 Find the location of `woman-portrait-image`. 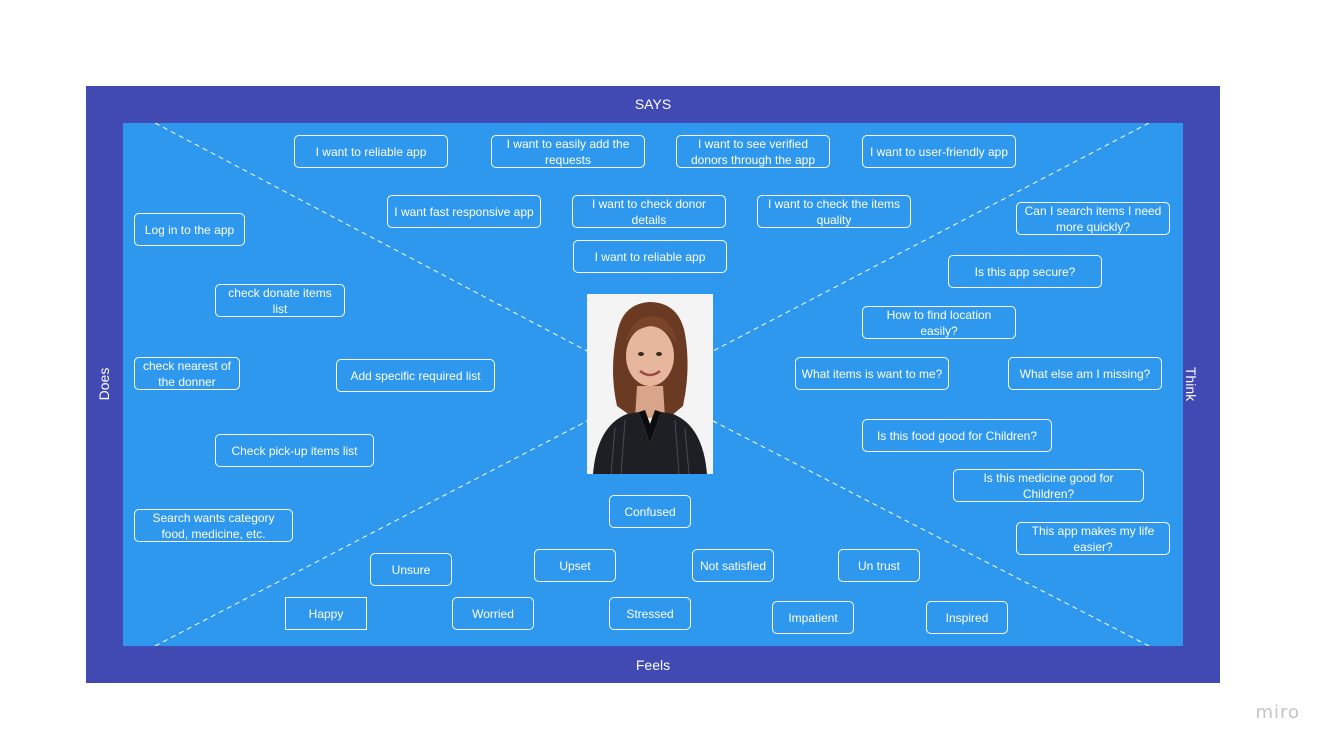

woman-portrait-image is located at coordinates (650, 384).